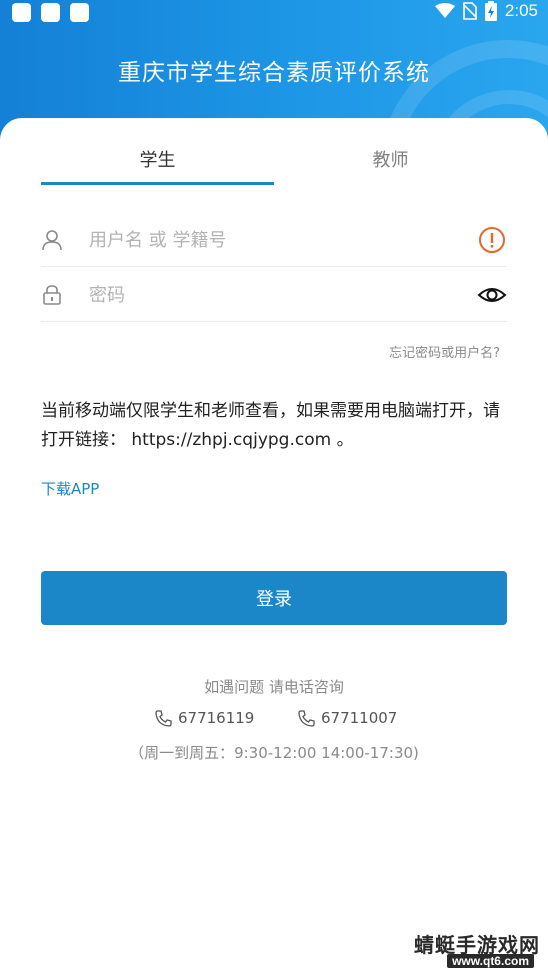 The image size is (548, 977). Describe the element at coordinates (469, 11) in the screenshot. I see `no-sim-icon` at that location.